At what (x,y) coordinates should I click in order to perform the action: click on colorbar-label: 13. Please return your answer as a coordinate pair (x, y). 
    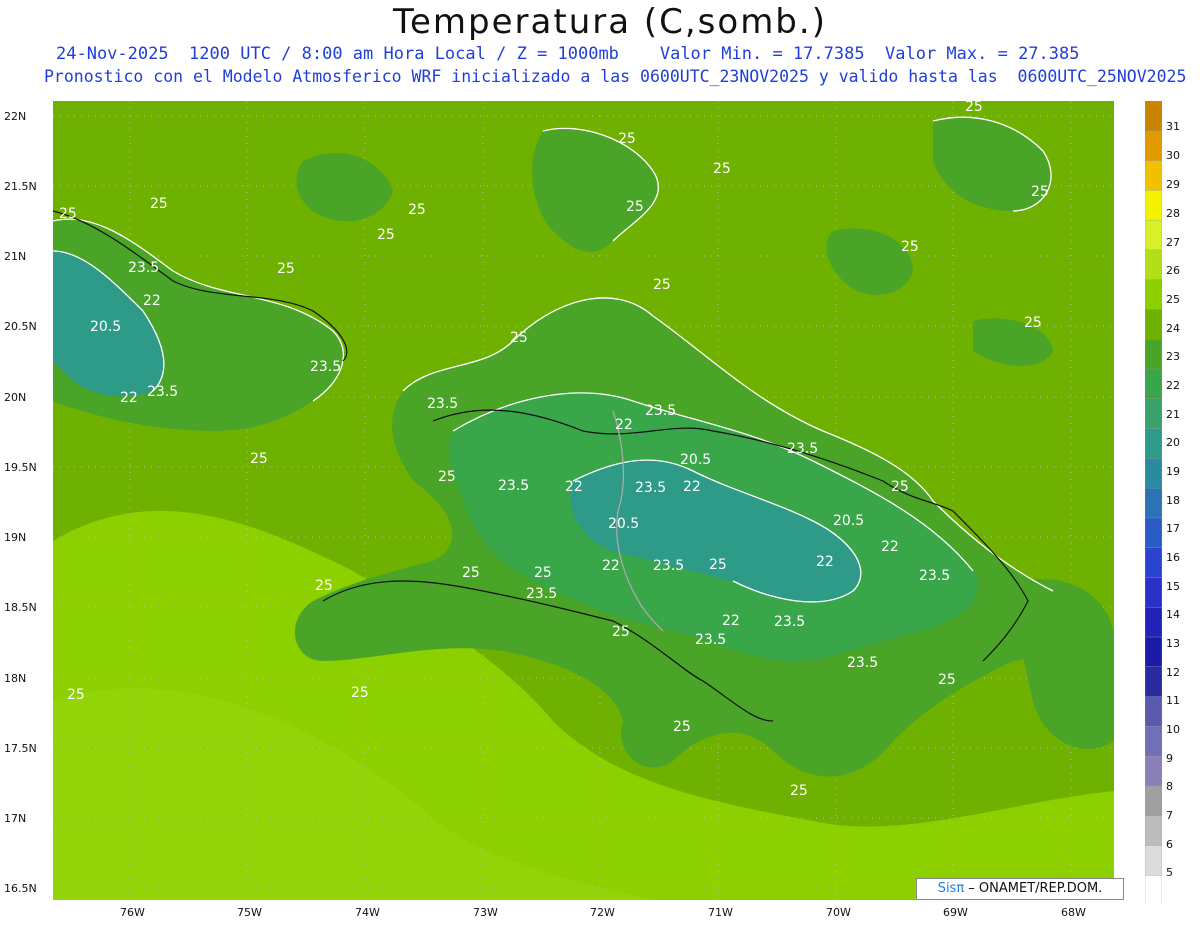
    Looking at the image, I should click on (1173, 643).